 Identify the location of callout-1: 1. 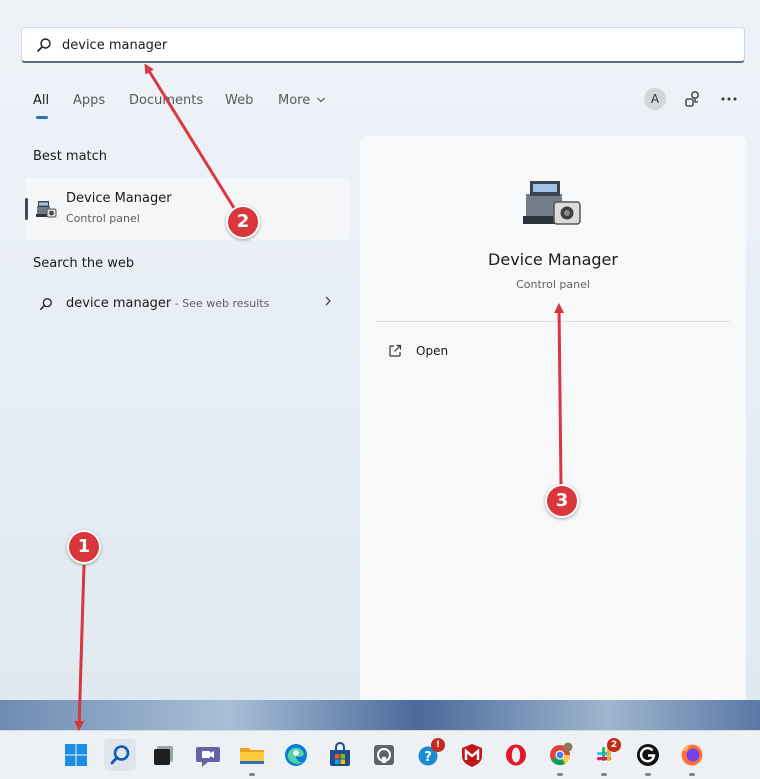
(84, 547).